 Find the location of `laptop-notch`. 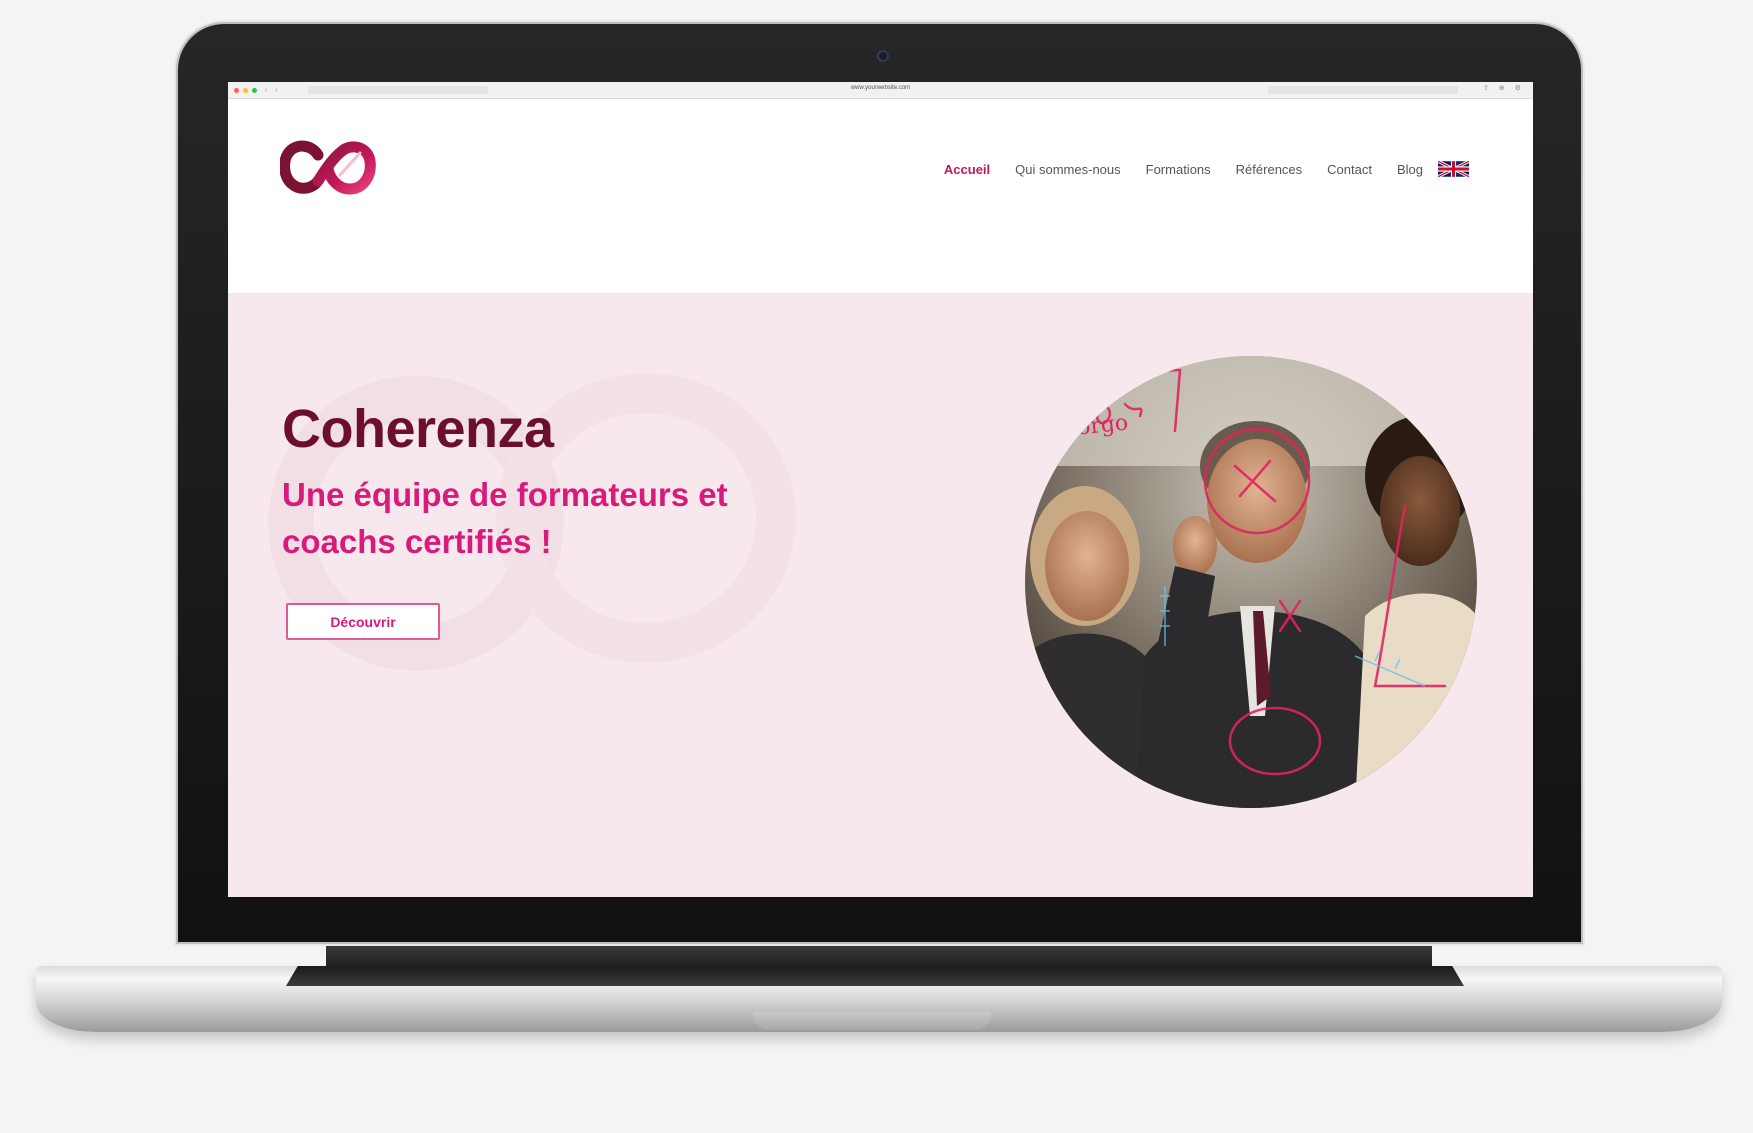

laptop-notch is located at coordinates (872, 1021).